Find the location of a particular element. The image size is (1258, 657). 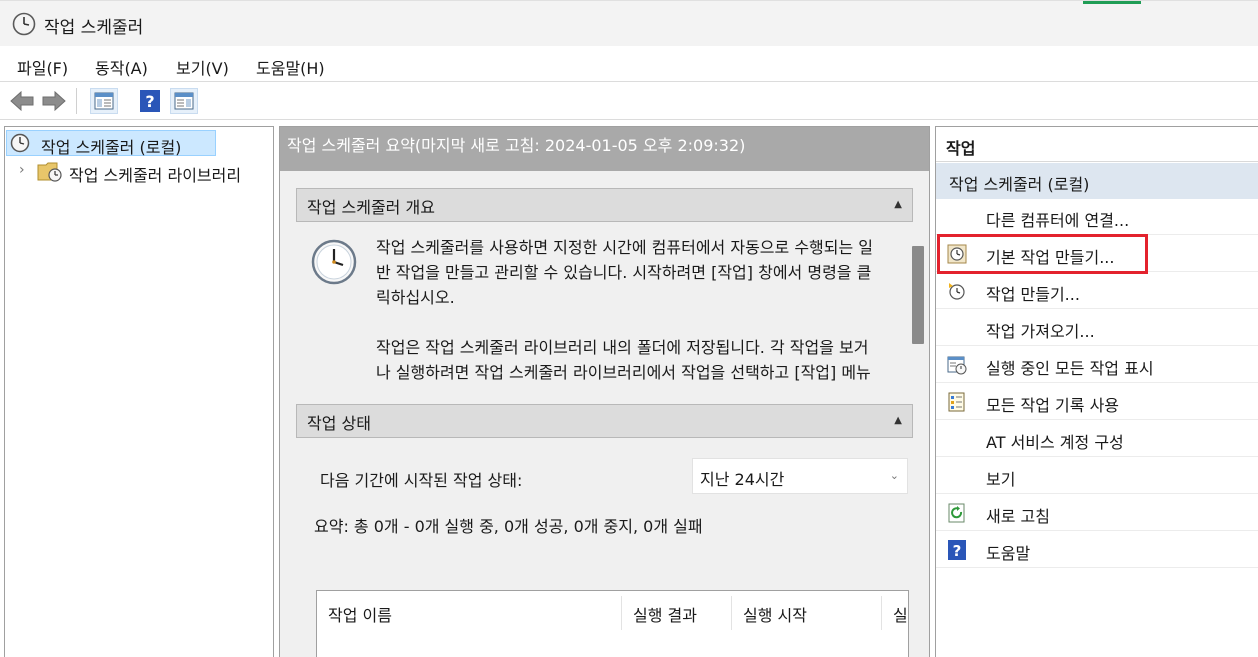

chevron-down-icon: ⌄ is located at coordinates (894, 475).